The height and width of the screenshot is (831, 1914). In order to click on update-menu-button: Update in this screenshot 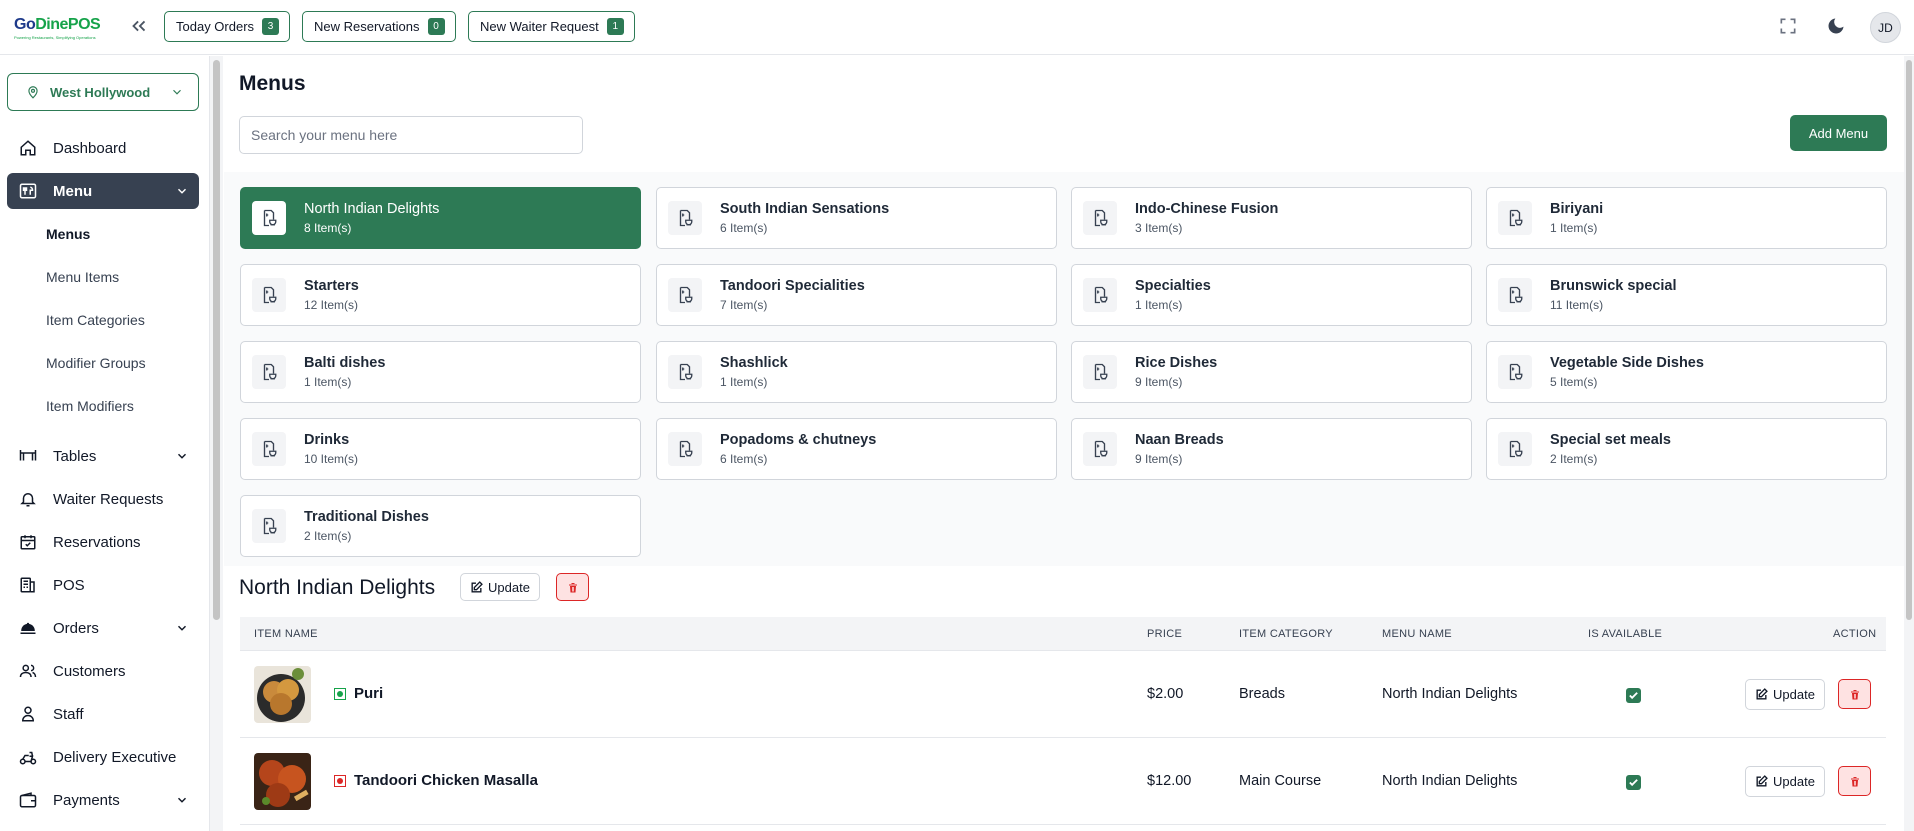, I will do `click(500, 587)`.